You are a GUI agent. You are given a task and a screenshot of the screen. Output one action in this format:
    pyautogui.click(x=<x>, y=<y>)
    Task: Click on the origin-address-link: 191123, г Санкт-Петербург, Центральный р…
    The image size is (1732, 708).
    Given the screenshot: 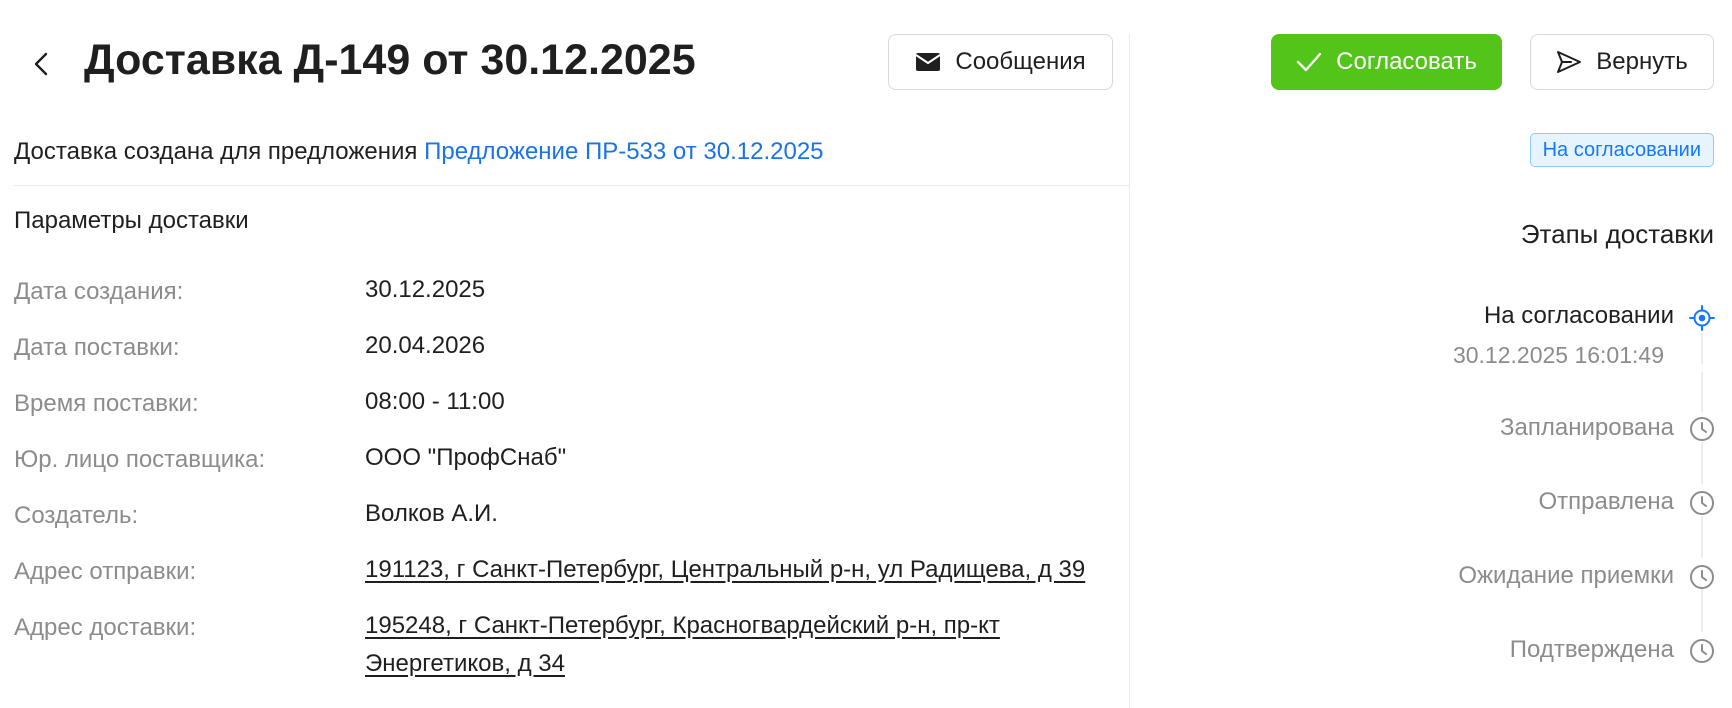 What is the action you would take?
    pyautogui.click(x=735, y=570)
    